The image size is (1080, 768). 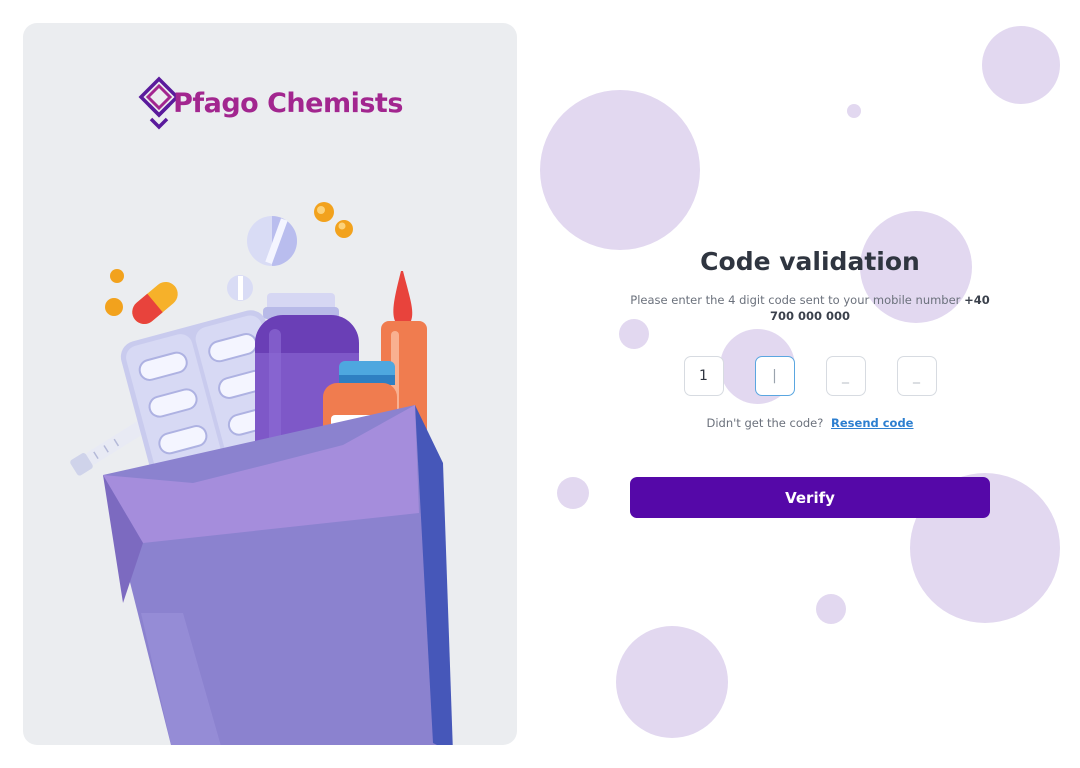 What do you see at coordinates (810, 376) in the screenshot?
I see `code-input-group: 1 | _ _` at bounding box center [810, 376].